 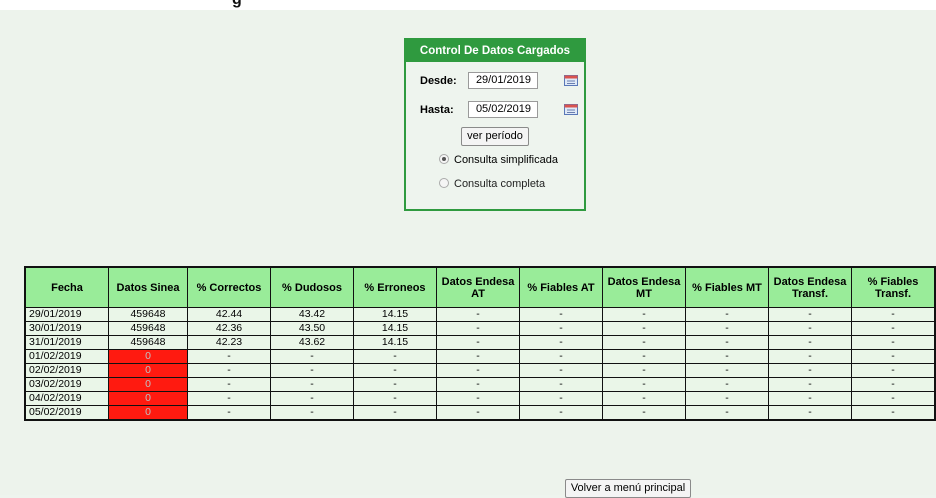 What do you see at coordinates (237, 4) in the screenshot?
I see `clipped-title-text: g` at bounding box center [237, 4].